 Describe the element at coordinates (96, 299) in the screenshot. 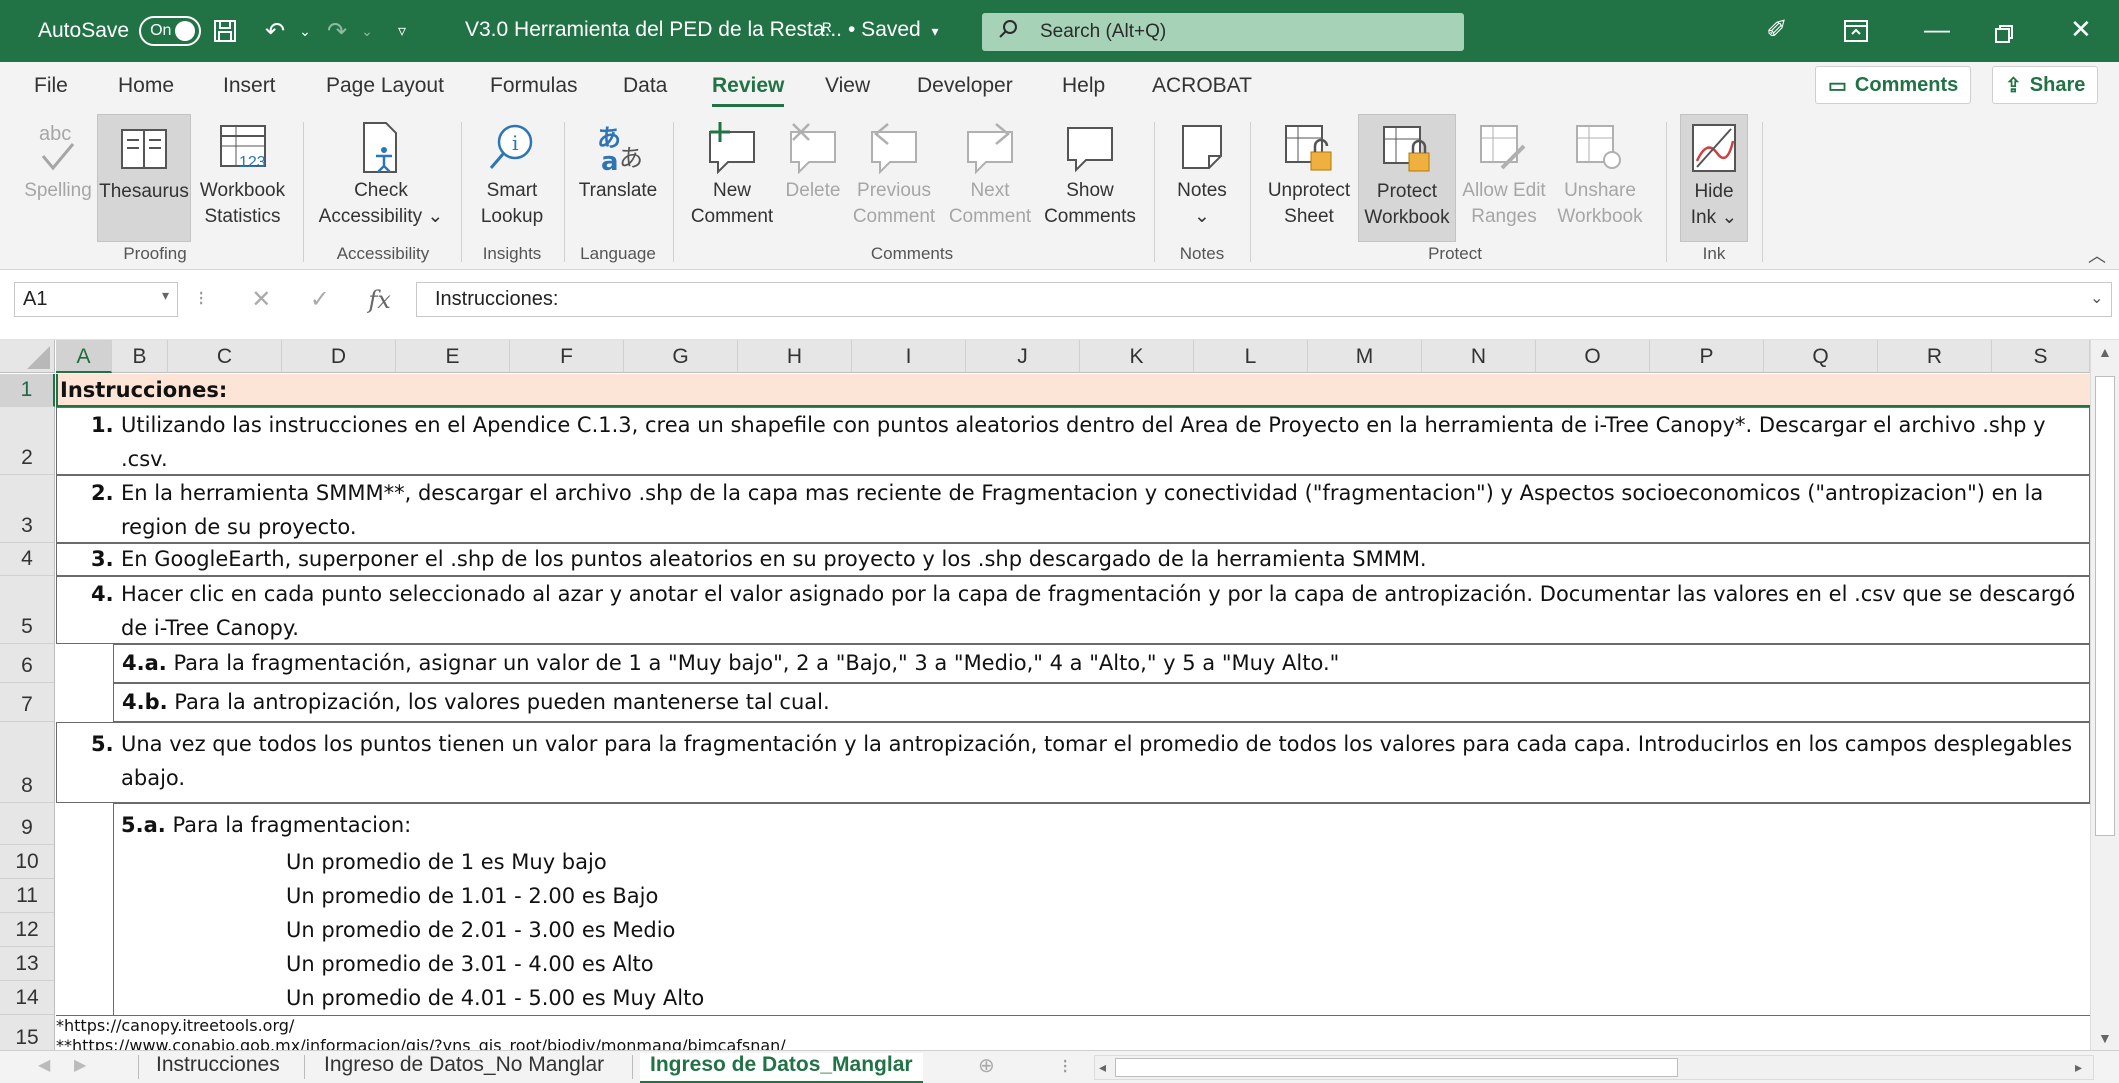

I see `name-box: A1 ▾` at that location.